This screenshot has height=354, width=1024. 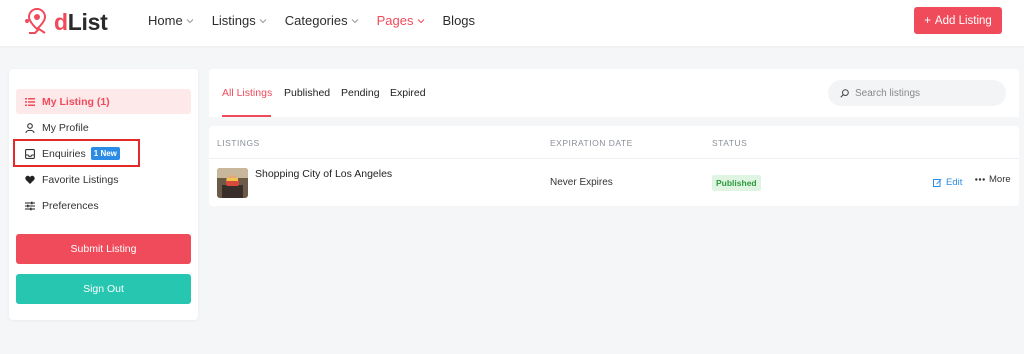 I want to click on plus-icon: +, so click(x=927, y=20).